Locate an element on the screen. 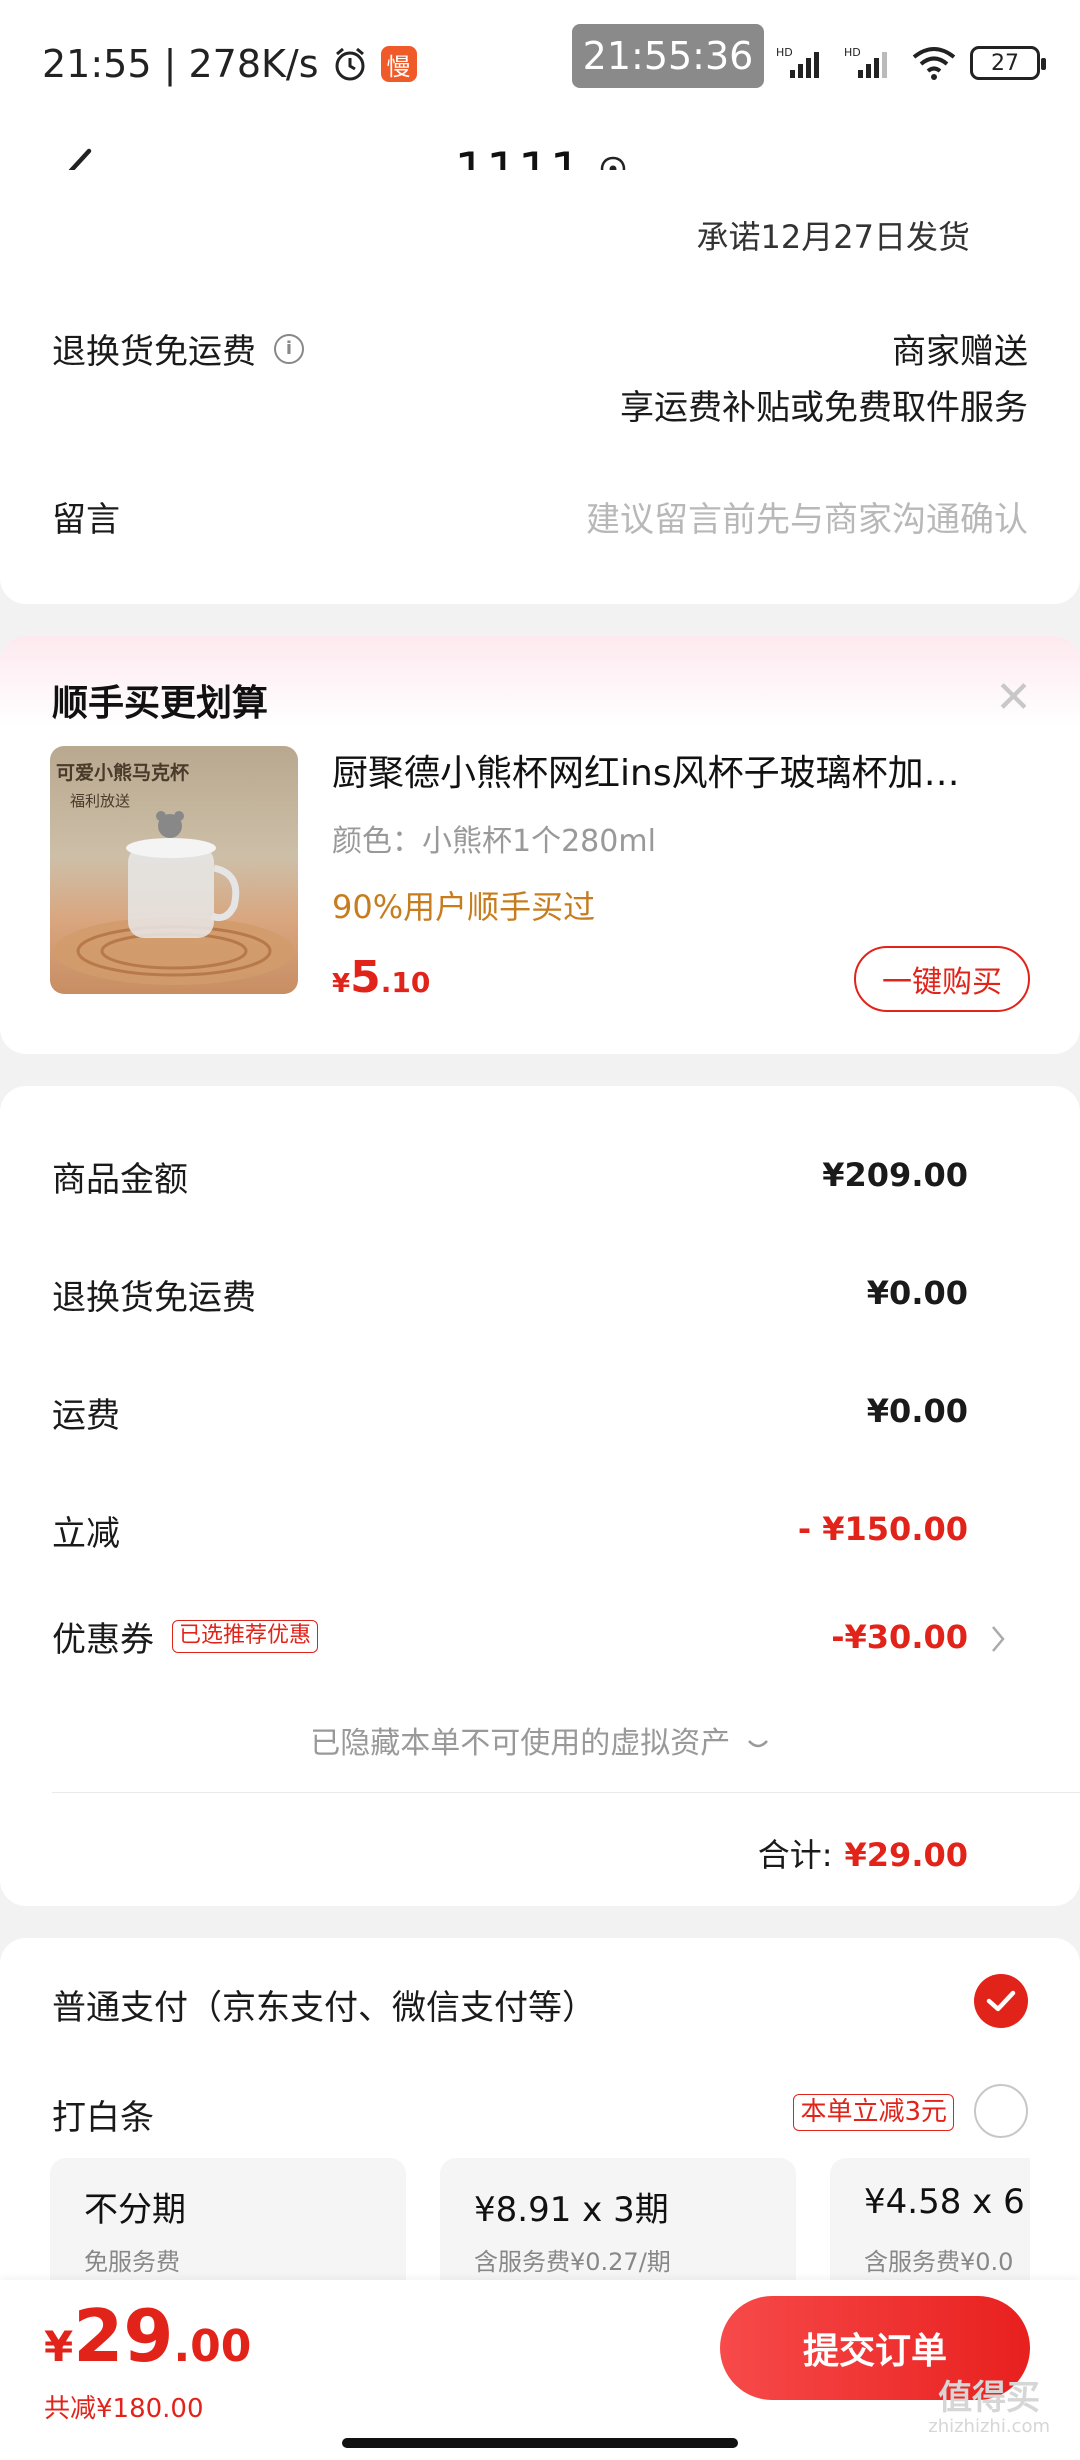 This screenshot has height=2460, width=1080. divider is located at coordinates (566, 1792).